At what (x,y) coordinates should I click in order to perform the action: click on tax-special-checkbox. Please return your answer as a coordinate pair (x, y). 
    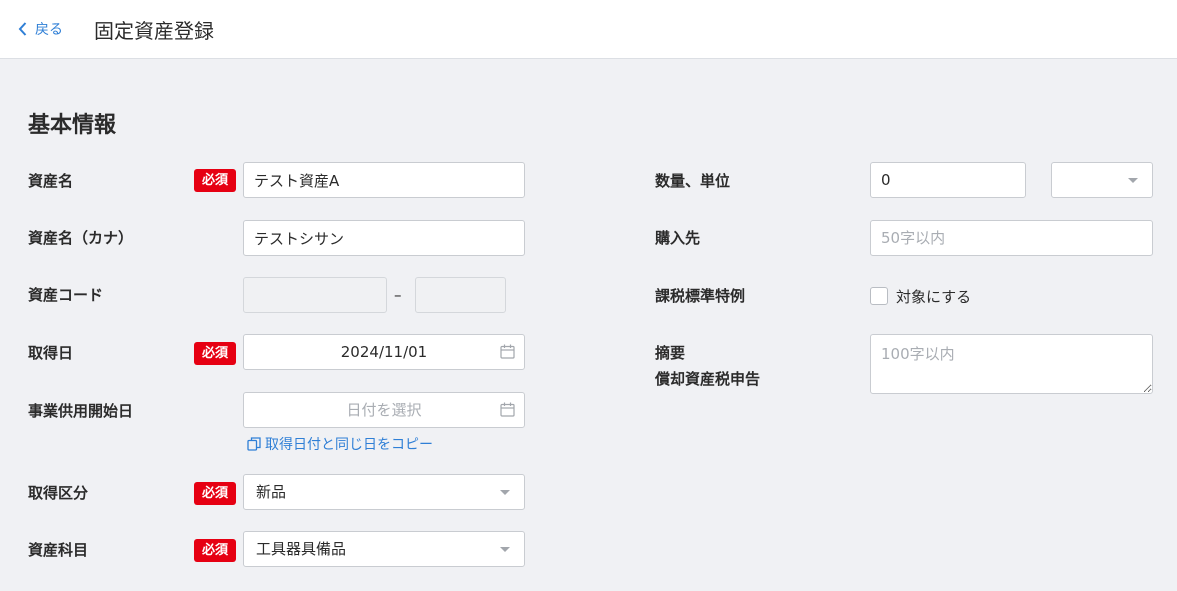
    Looking at the image, I should click on (879, 296).